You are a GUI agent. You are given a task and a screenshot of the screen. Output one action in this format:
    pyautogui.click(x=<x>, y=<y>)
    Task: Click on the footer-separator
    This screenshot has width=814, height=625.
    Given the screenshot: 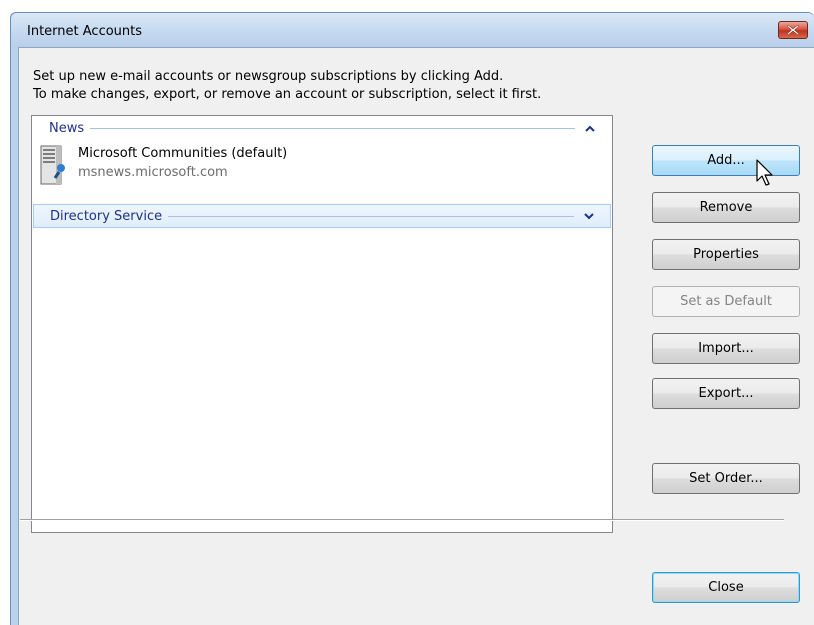 What is the action you would take?
    pyautogui.click(x=402, y=520)
    